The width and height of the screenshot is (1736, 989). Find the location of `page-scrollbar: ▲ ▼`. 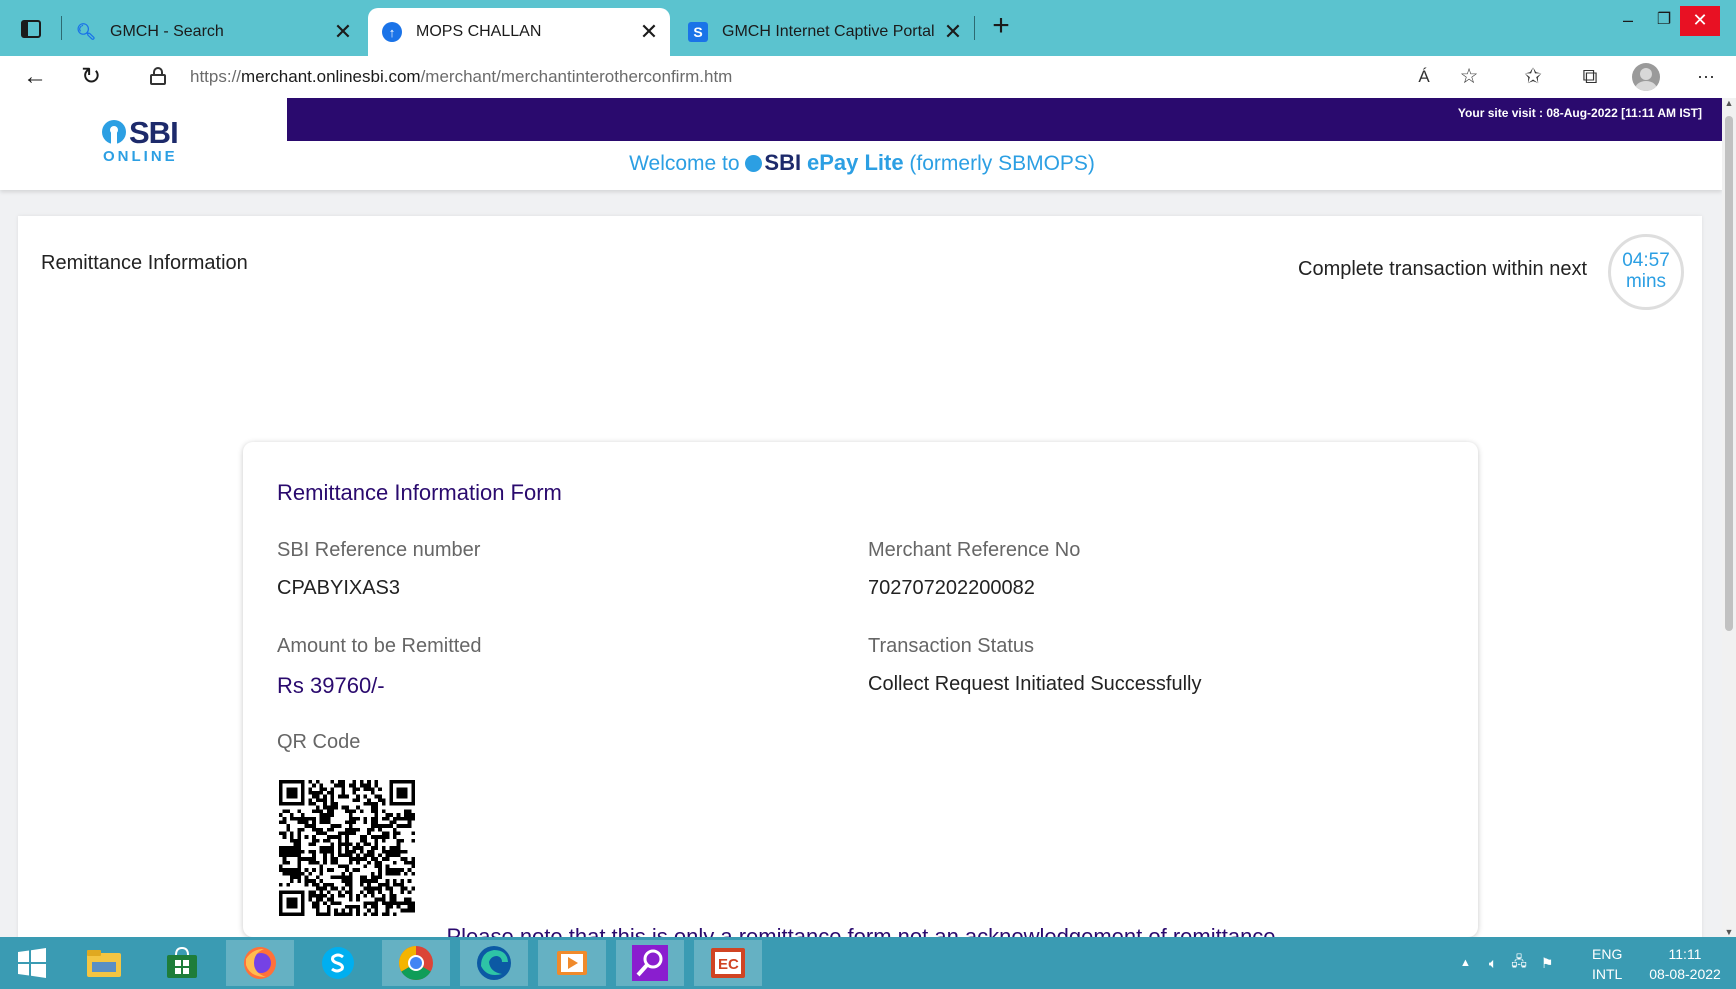

page-scrollbar: ▲ ▼ is located at coordinates (1729, 517).